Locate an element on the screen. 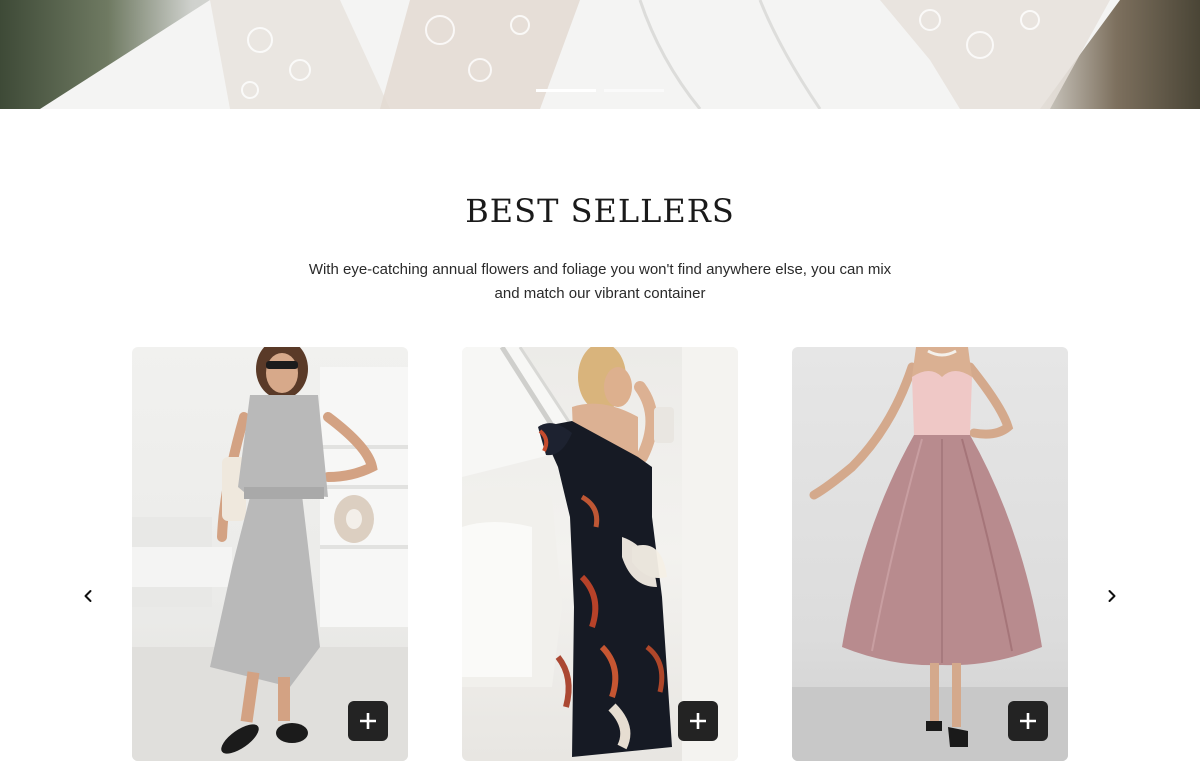 The image size is (1200, 768). carousel-next-button is located at coordinates (1112, 596).